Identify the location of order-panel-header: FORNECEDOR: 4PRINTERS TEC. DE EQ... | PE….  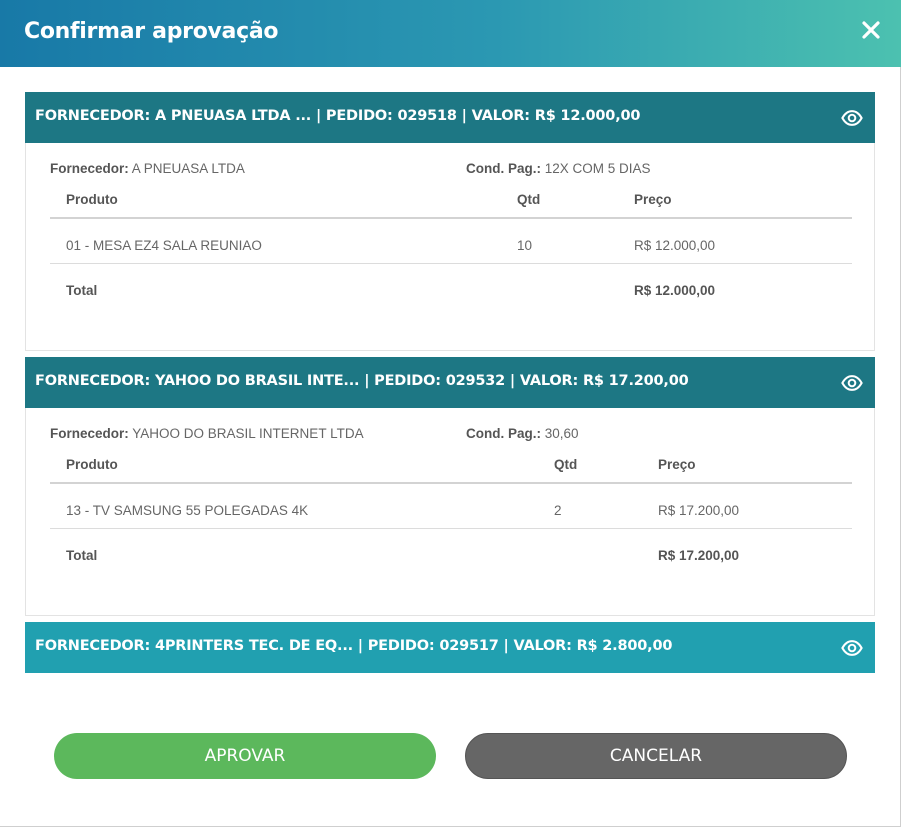
(450, 647).